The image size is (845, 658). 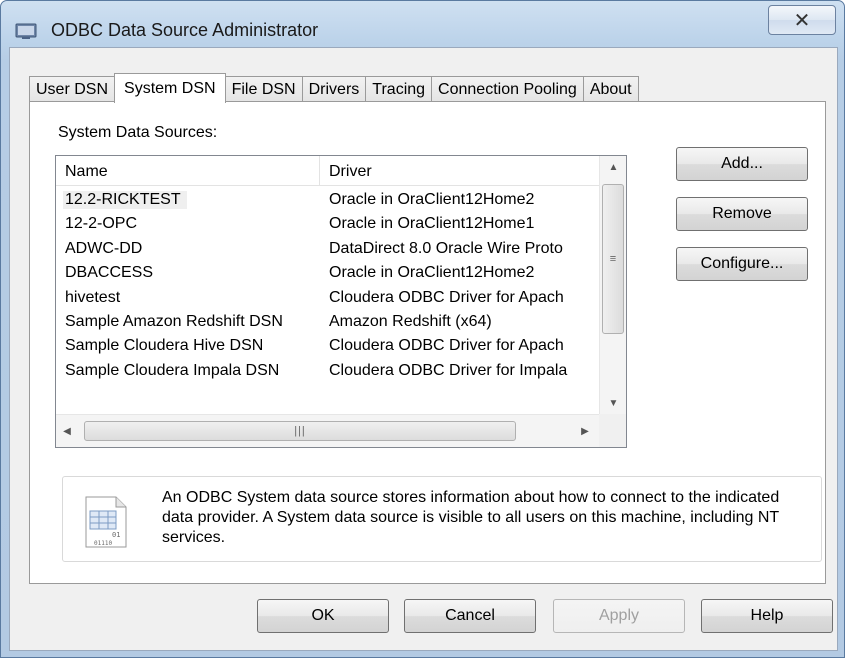 What do you see at coordinates (767, 616) in the screenshot?
I see `help-button: Help` at bounding box center [767, 616].